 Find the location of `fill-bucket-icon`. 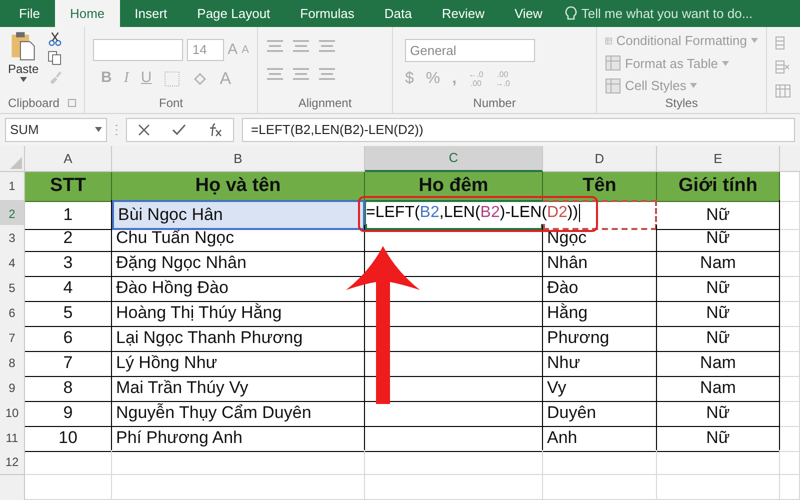

fill-bucket-icon is located at coordinates (200, 78).